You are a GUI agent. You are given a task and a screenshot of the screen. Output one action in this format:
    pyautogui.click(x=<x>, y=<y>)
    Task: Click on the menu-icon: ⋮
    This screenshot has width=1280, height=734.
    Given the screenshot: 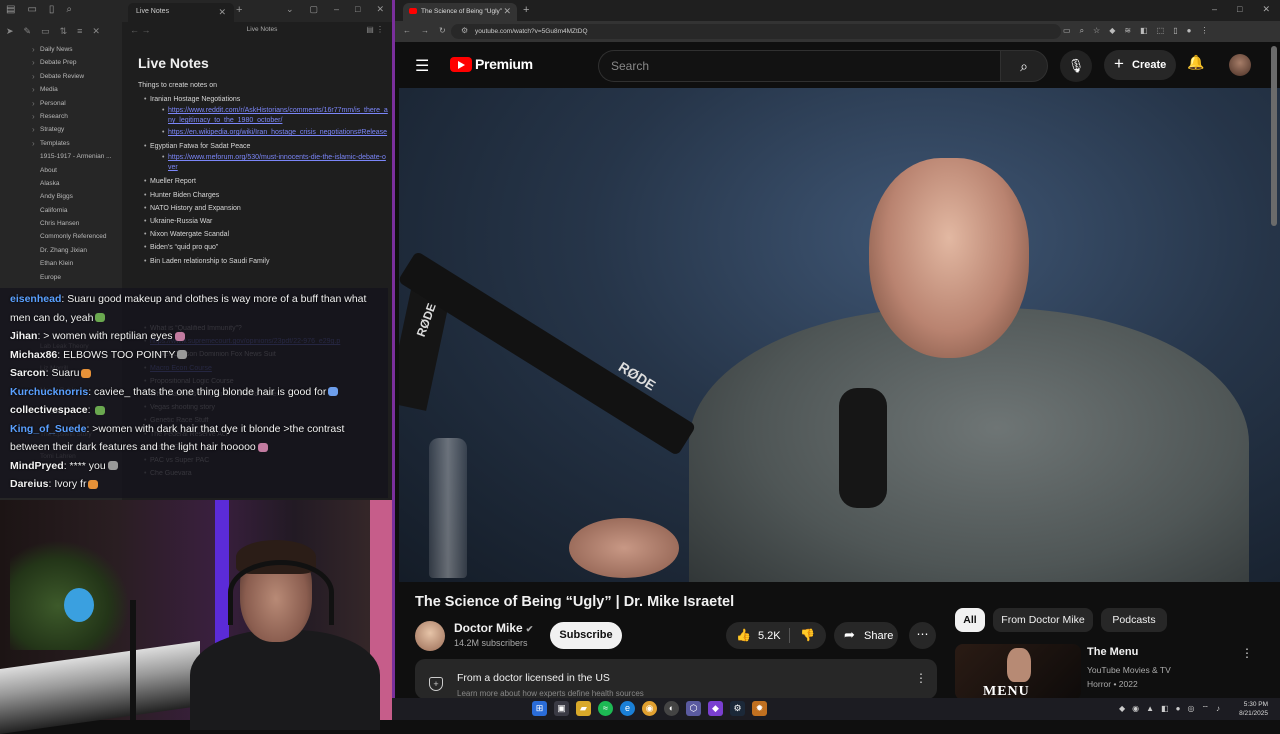 What is the action you would take?
    pyautogui.click(x=1204, y=31)
    